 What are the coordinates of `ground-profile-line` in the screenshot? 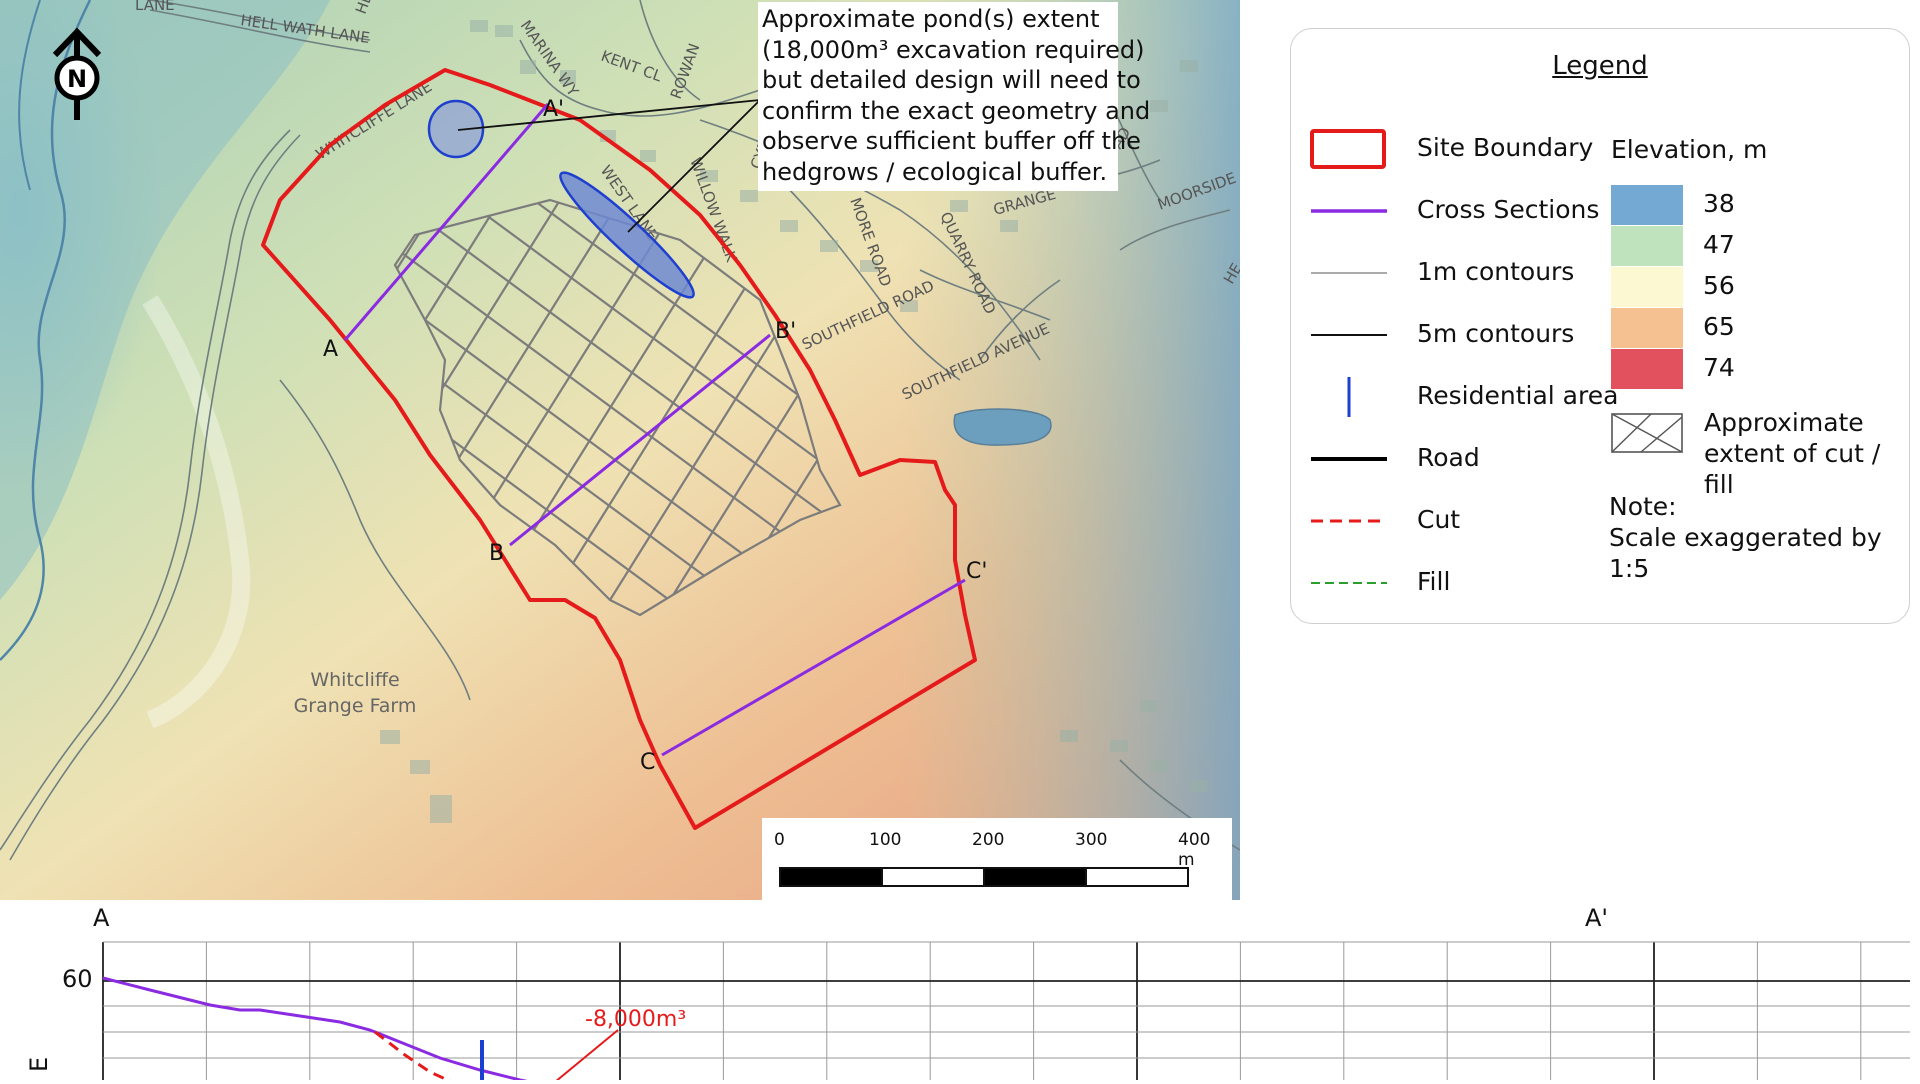 It's located at (325, 1030).